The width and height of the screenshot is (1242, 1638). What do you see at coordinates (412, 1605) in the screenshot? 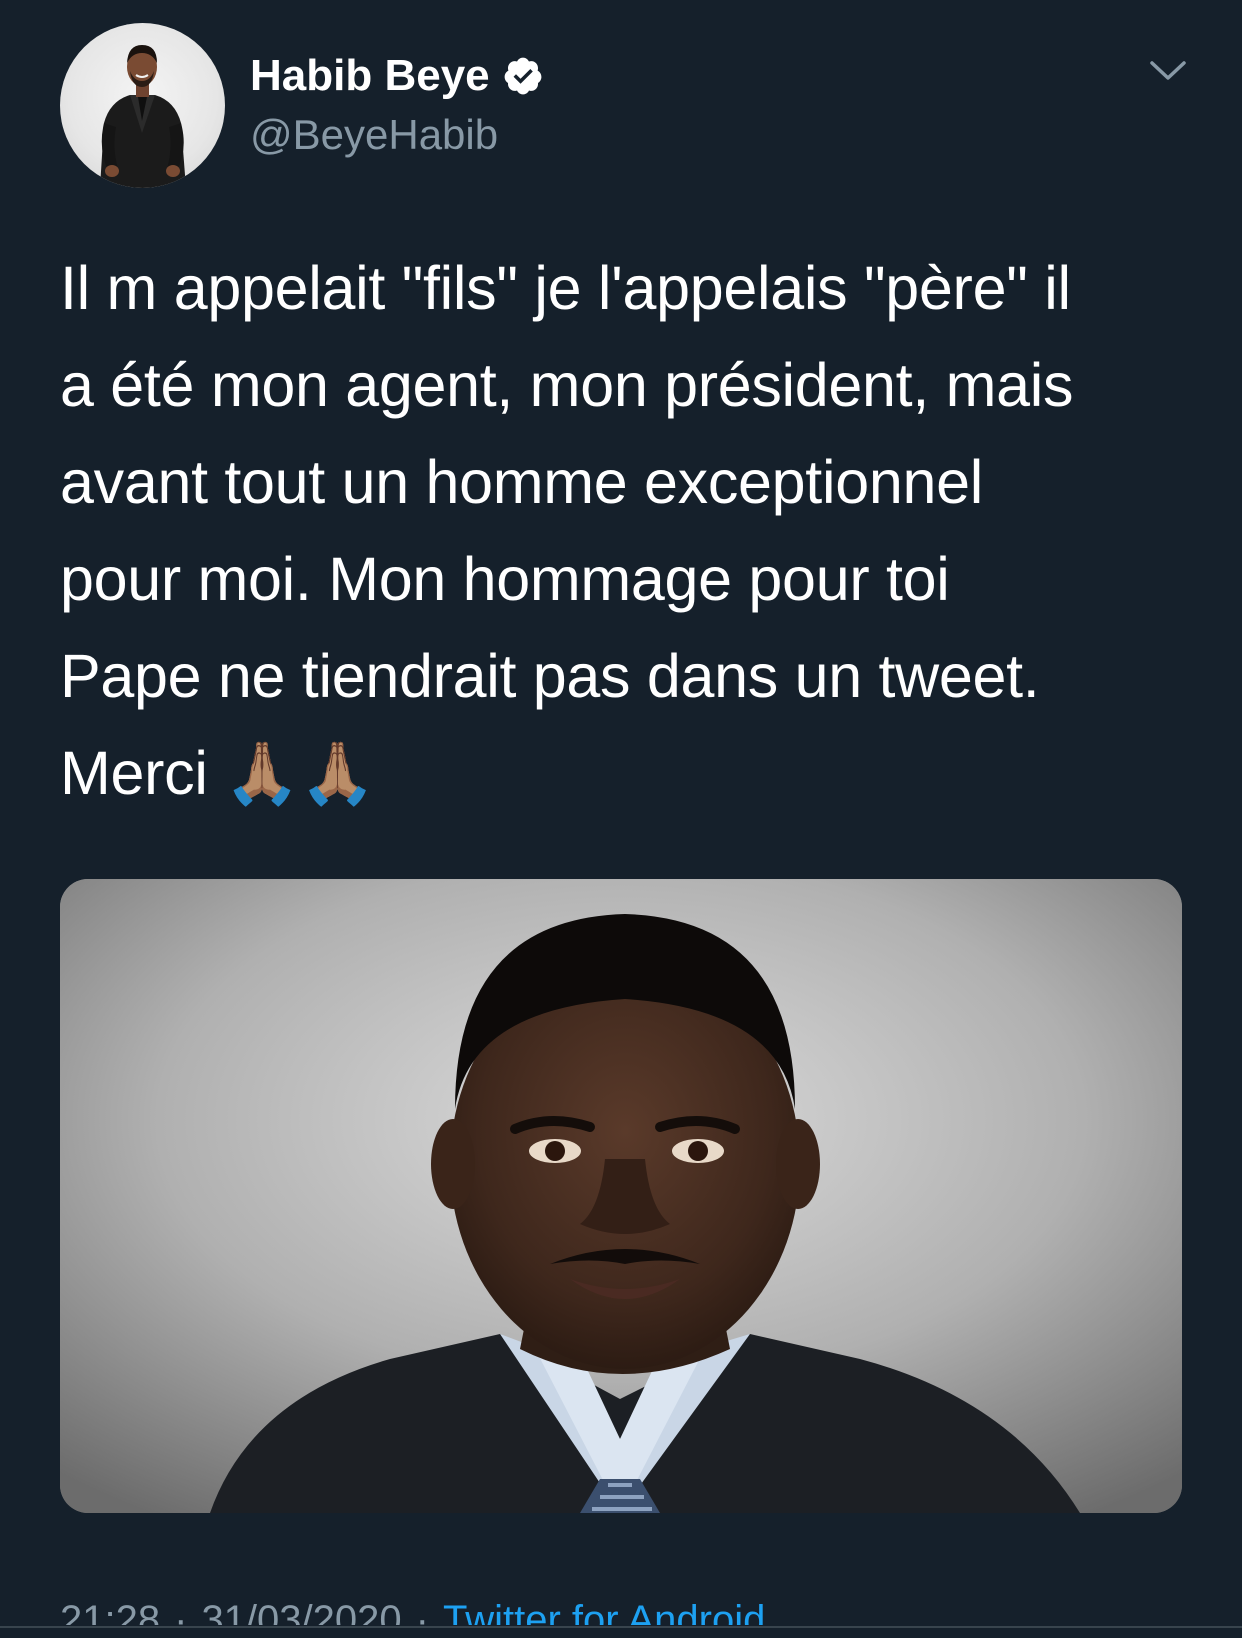
I see `tweet-meta: 21:28 · 31/03/2020 · Twitter for Android` at bounding box center [412, 1605].